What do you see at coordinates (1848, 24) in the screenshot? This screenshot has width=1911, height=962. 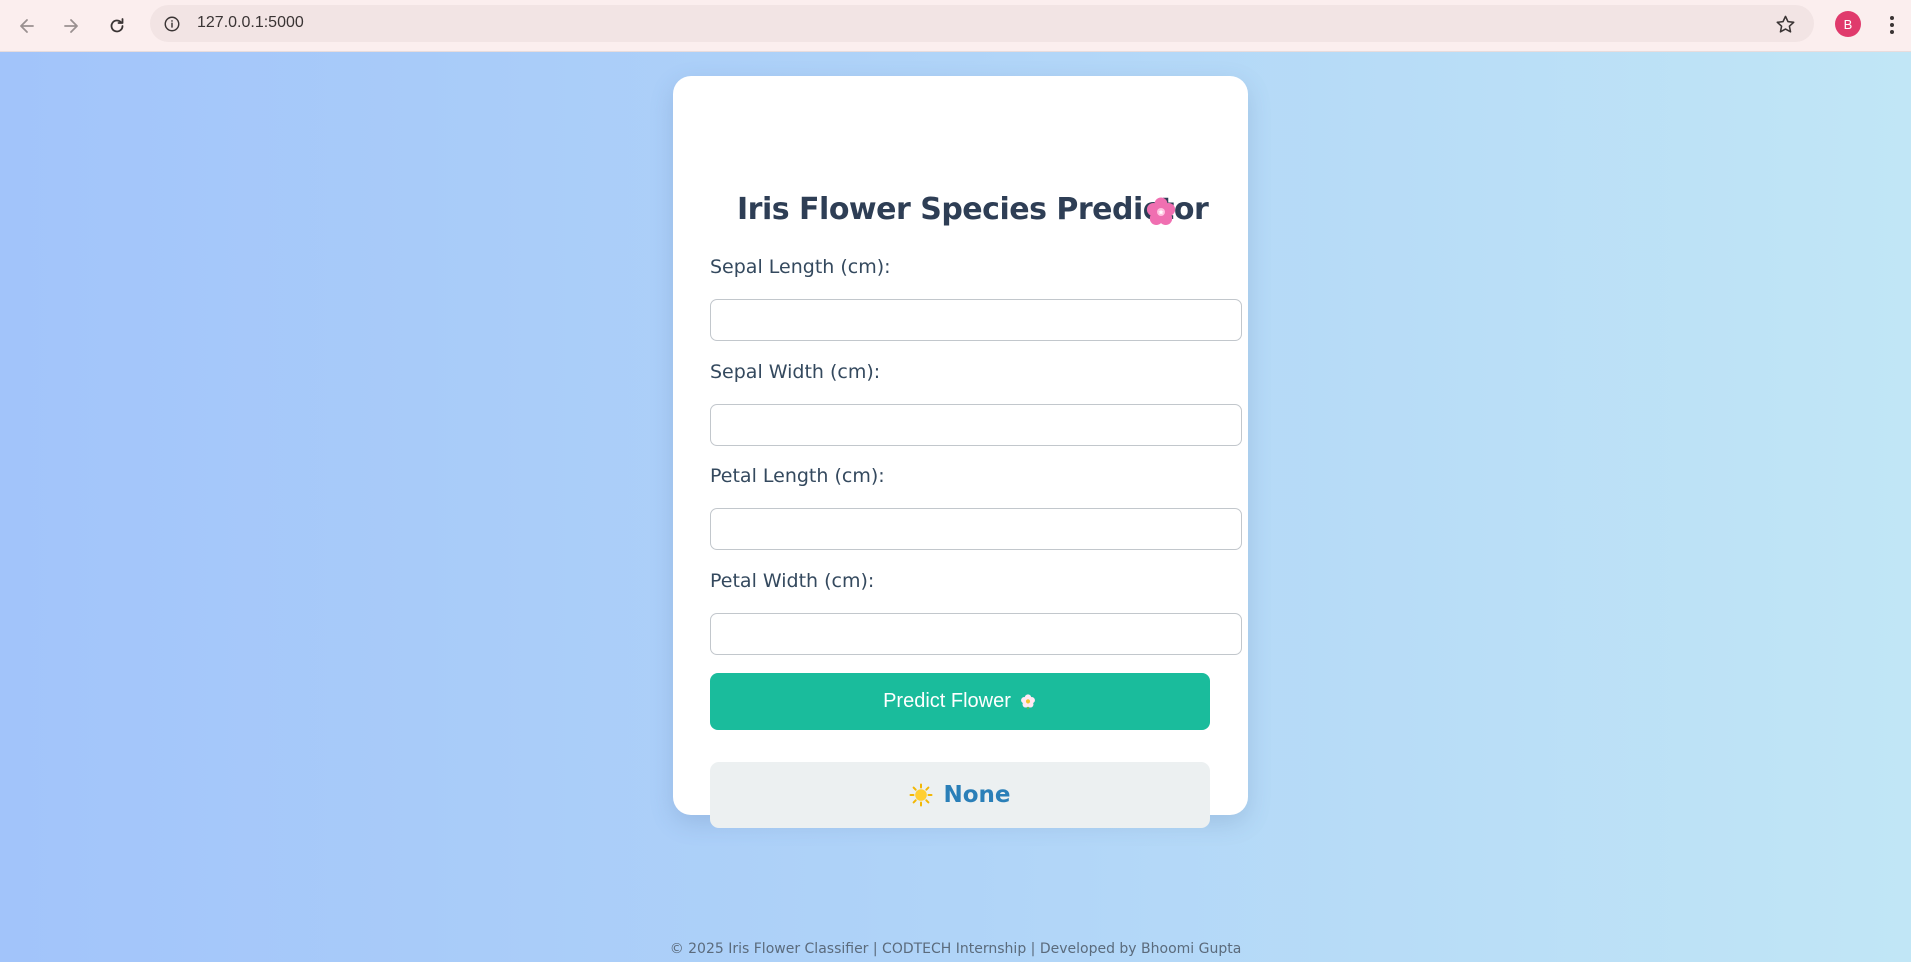 I see `profile-avatar: B` at bounding box center [1848, 24].